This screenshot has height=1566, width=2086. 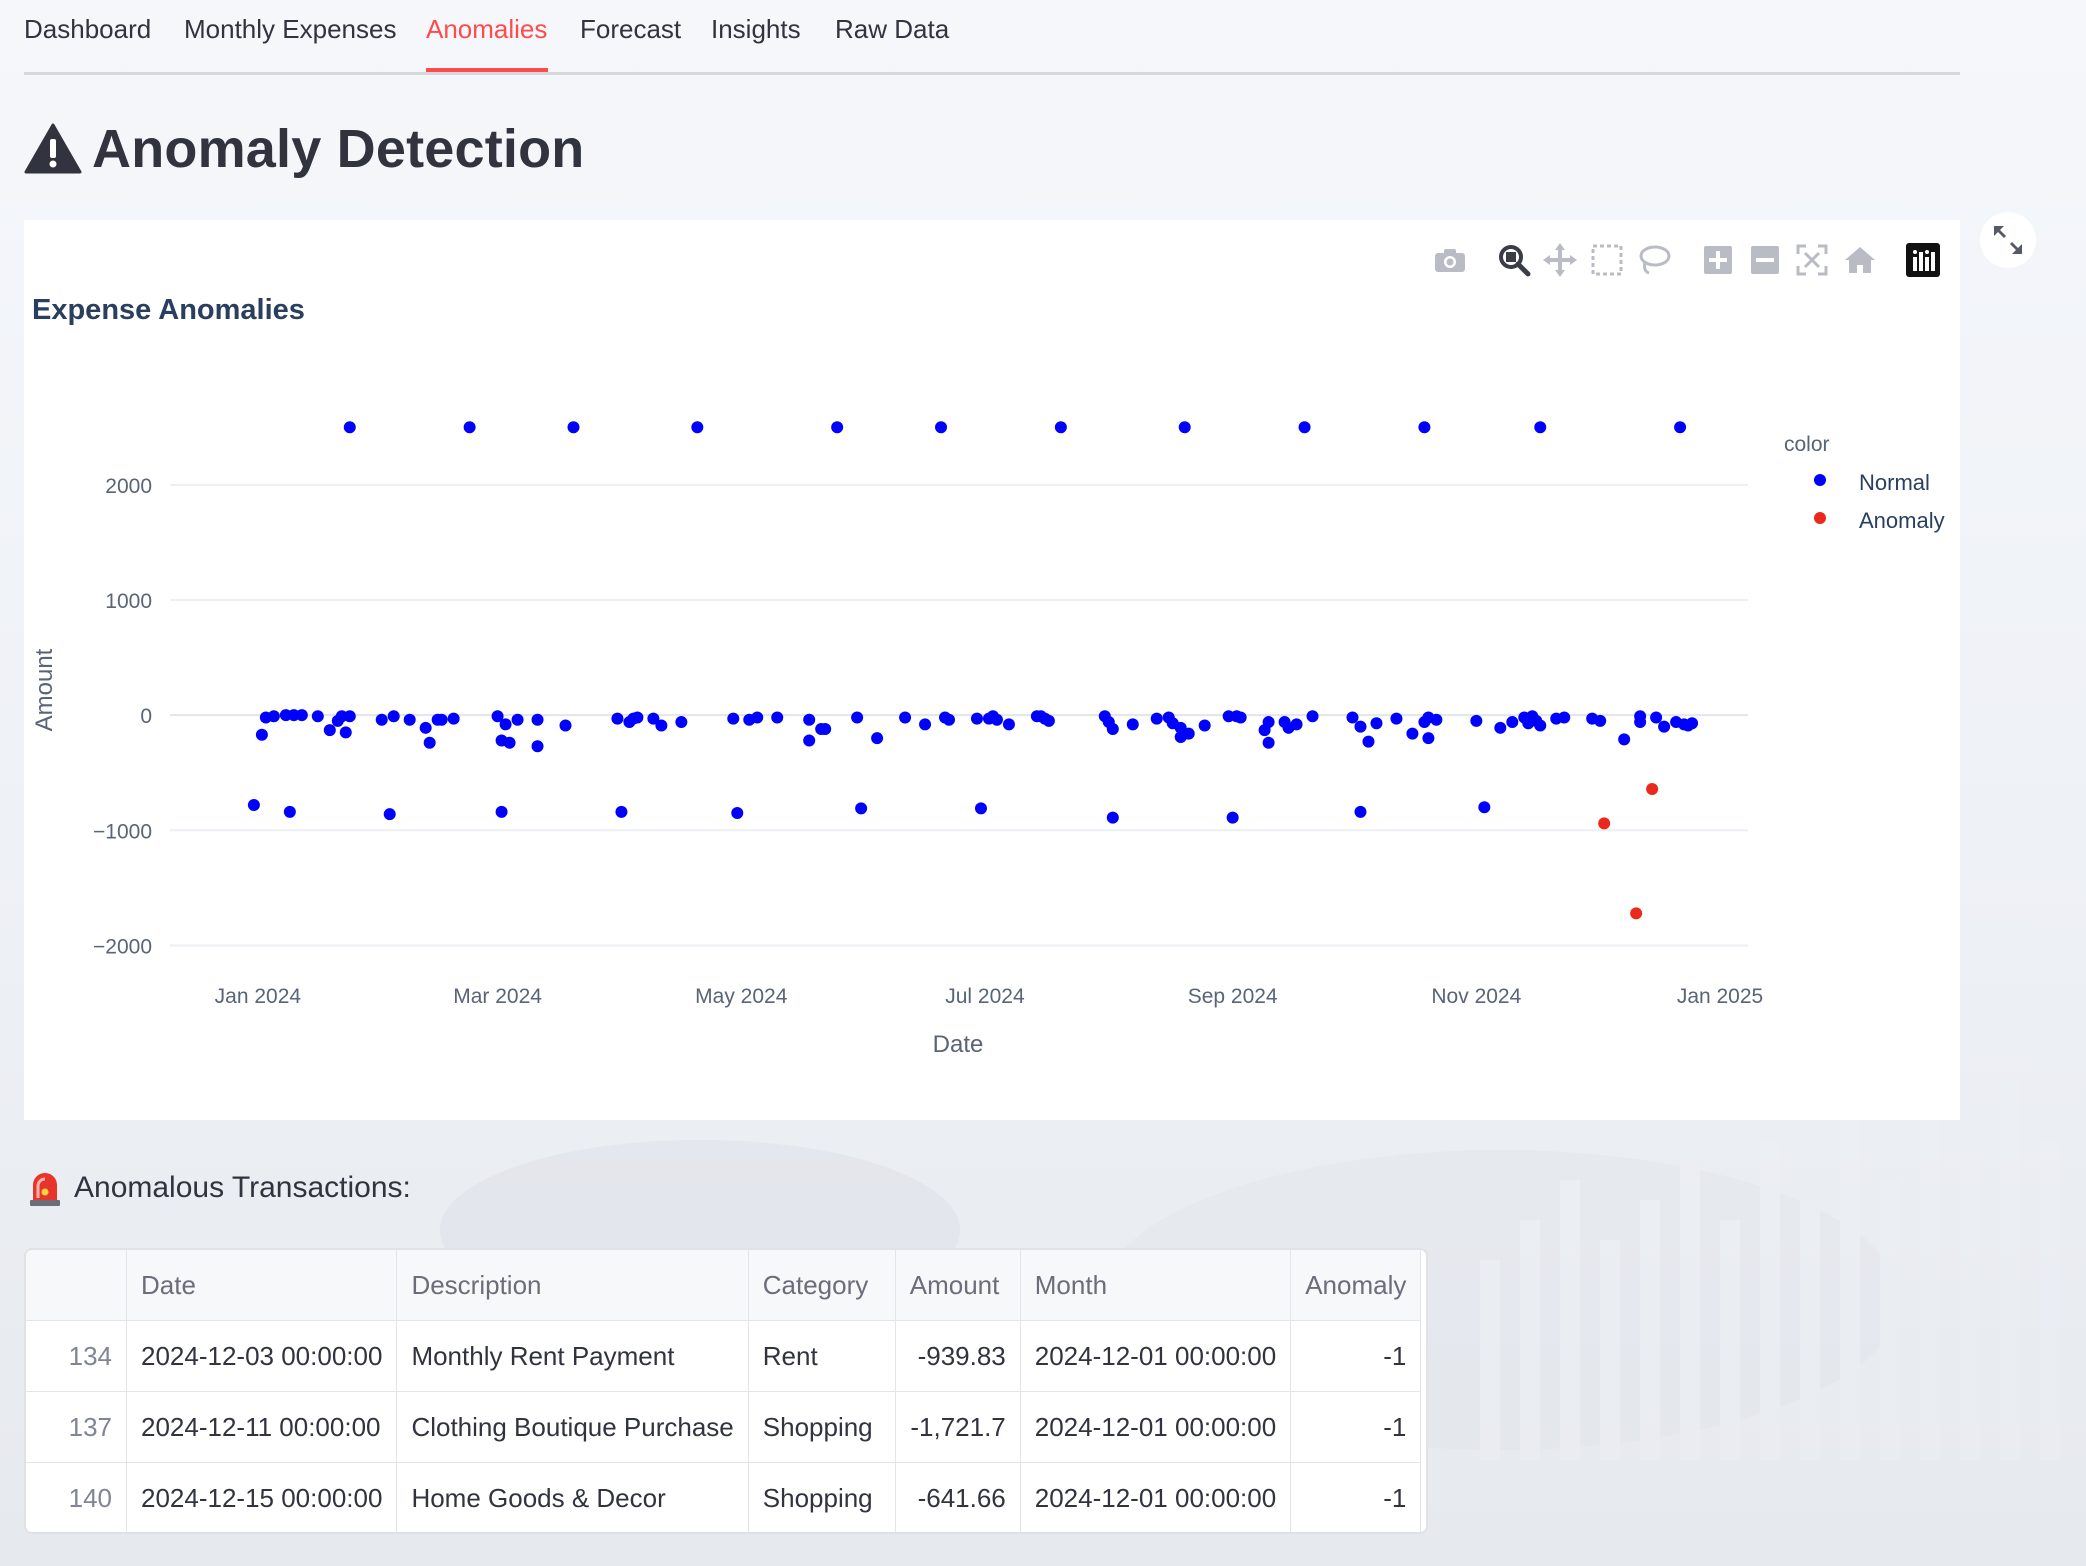 What do you see at coordinates (262, 1427) in the screenshot?
I see `cell-date: 2024-12-11 00:00:00` at bounding box center [262, 1427].